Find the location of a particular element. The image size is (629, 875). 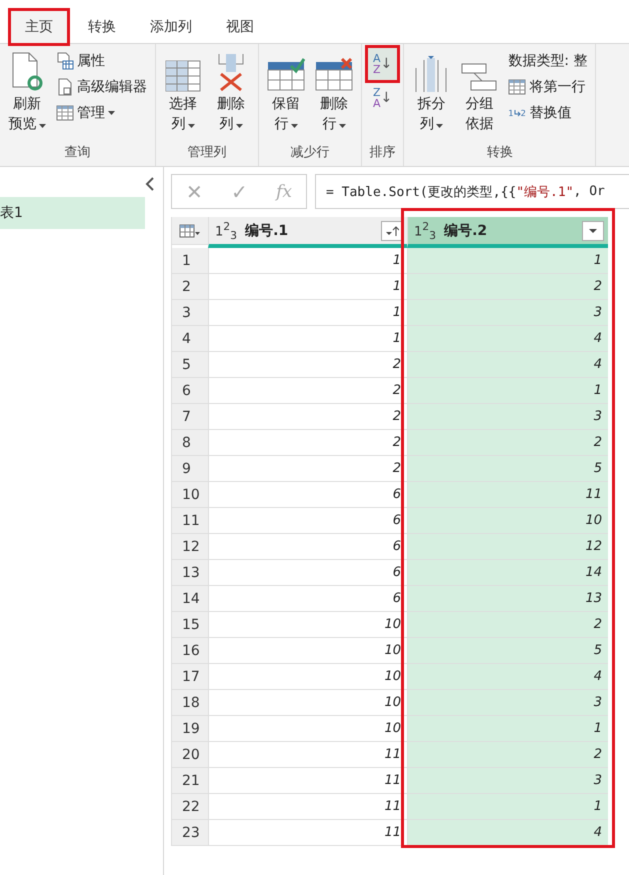

formula-field: = Table.Sort(更改的类型,{{"编号.1", Or is located at coordinates (472, 191).